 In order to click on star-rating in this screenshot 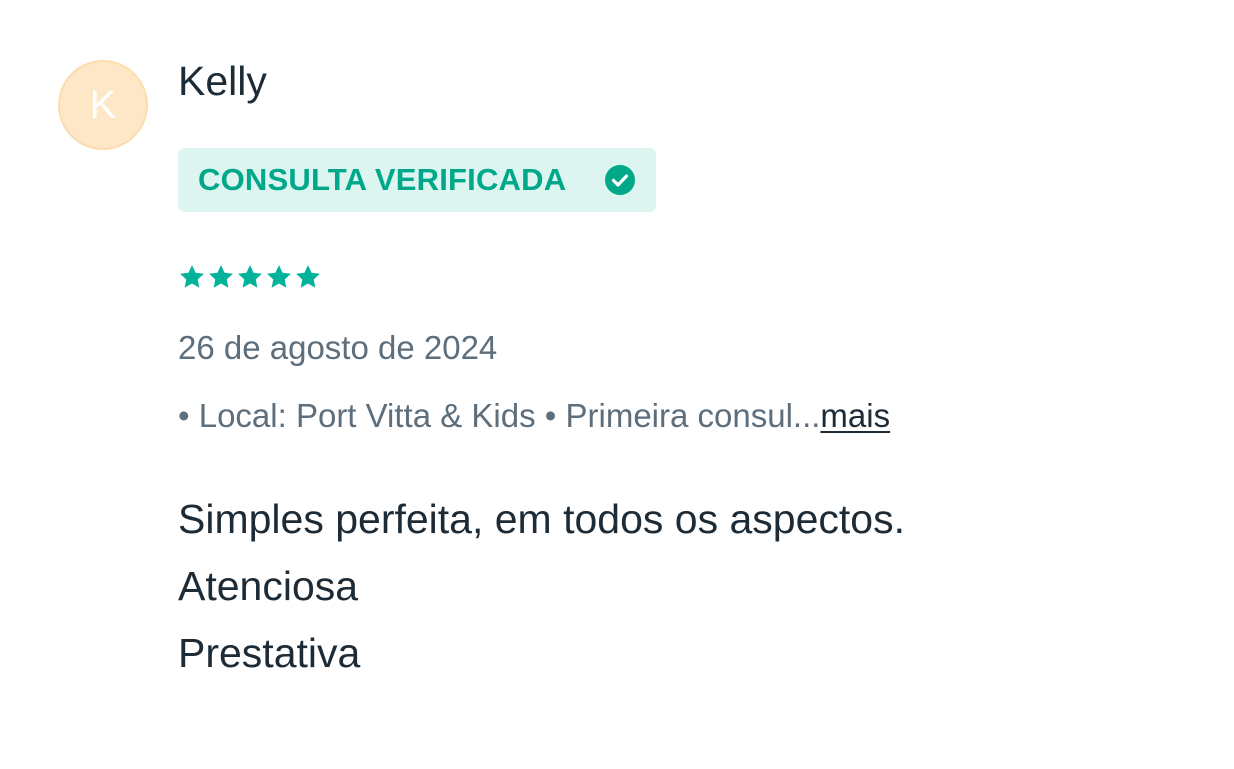, I will do `click(250, 277)`.